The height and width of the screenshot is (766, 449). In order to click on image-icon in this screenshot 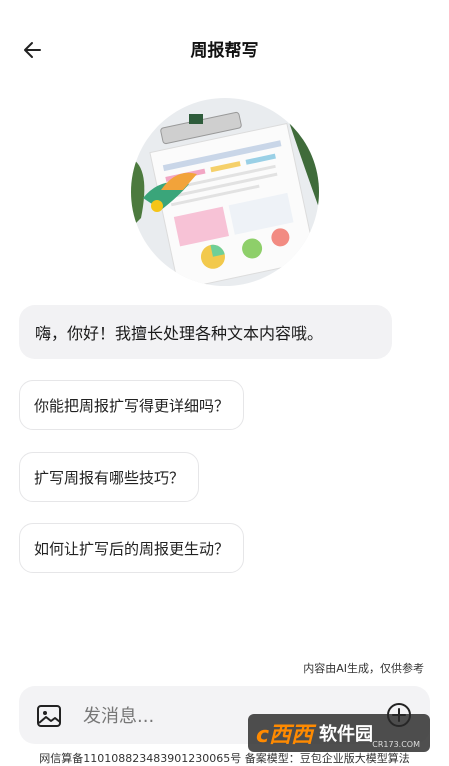, I will do `click(49, 716)`.